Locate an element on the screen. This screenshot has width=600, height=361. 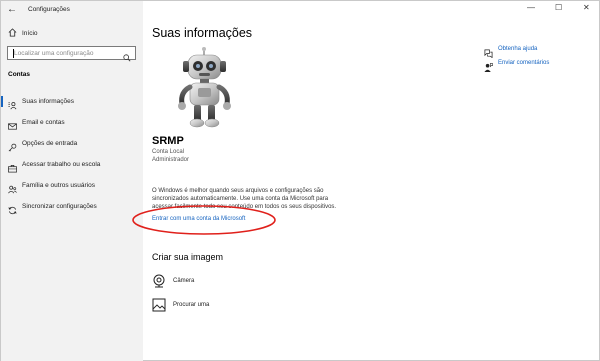
home-icon is located at coordinates (12, 33).